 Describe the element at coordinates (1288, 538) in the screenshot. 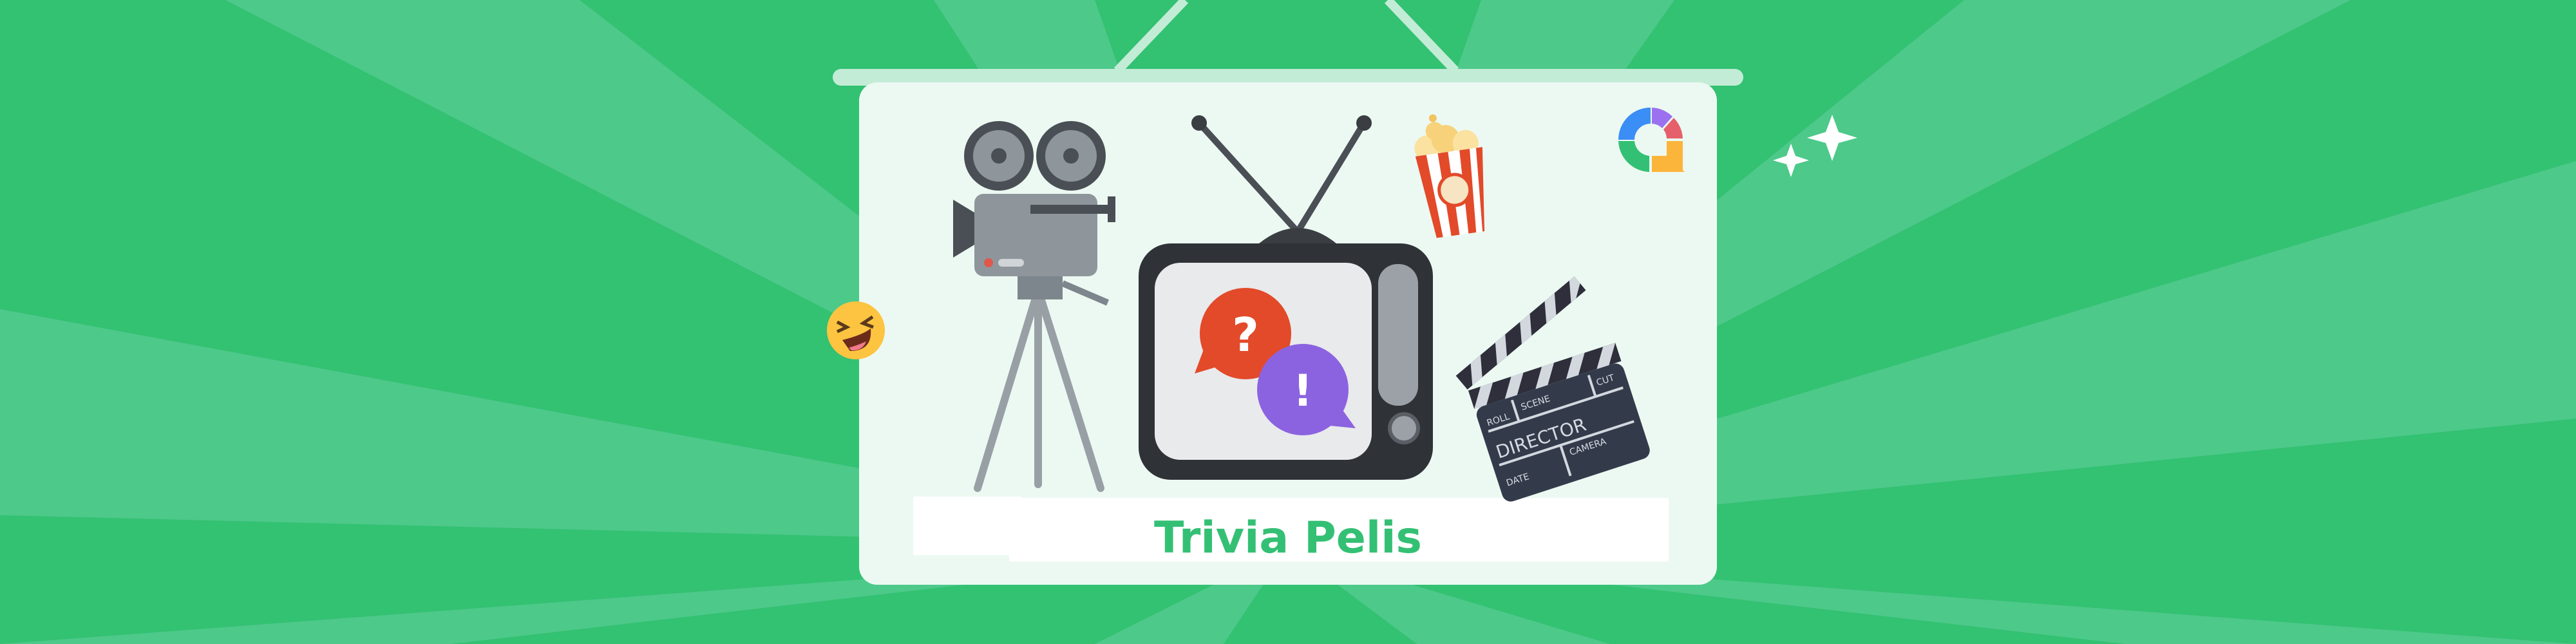

I see `page-title: Trivia Pelis` at that location.